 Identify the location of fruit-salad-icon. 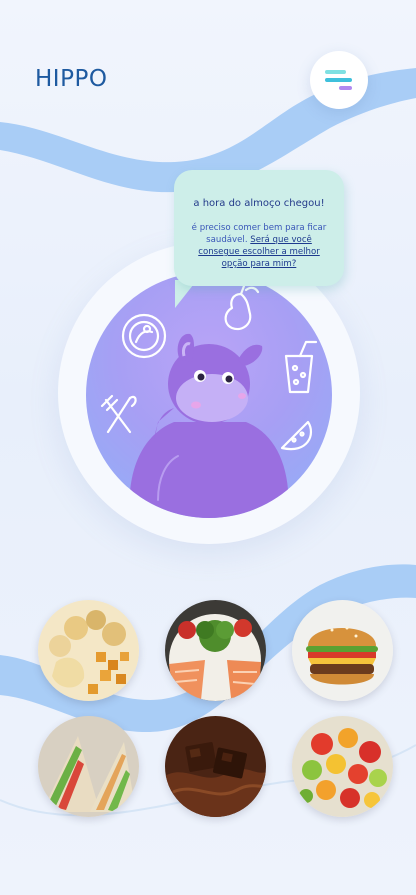
(342, 766).